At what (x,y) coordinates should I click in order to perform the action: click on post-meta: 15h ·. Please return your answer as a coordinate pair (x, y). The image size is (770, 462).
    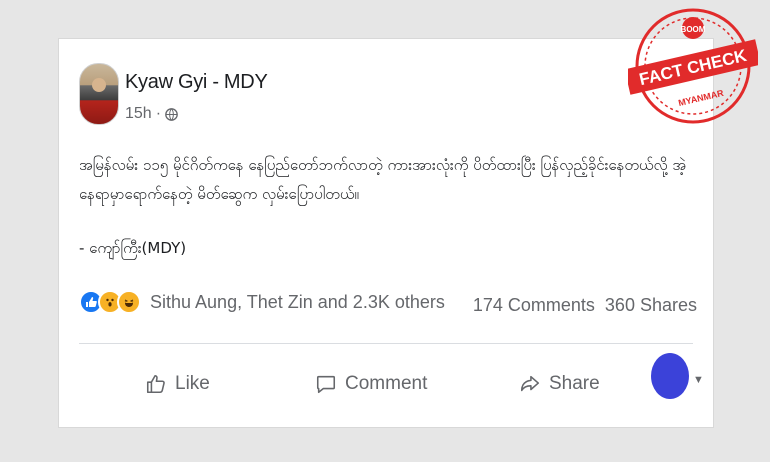
    Looking at the image, I should click on (151, 114).